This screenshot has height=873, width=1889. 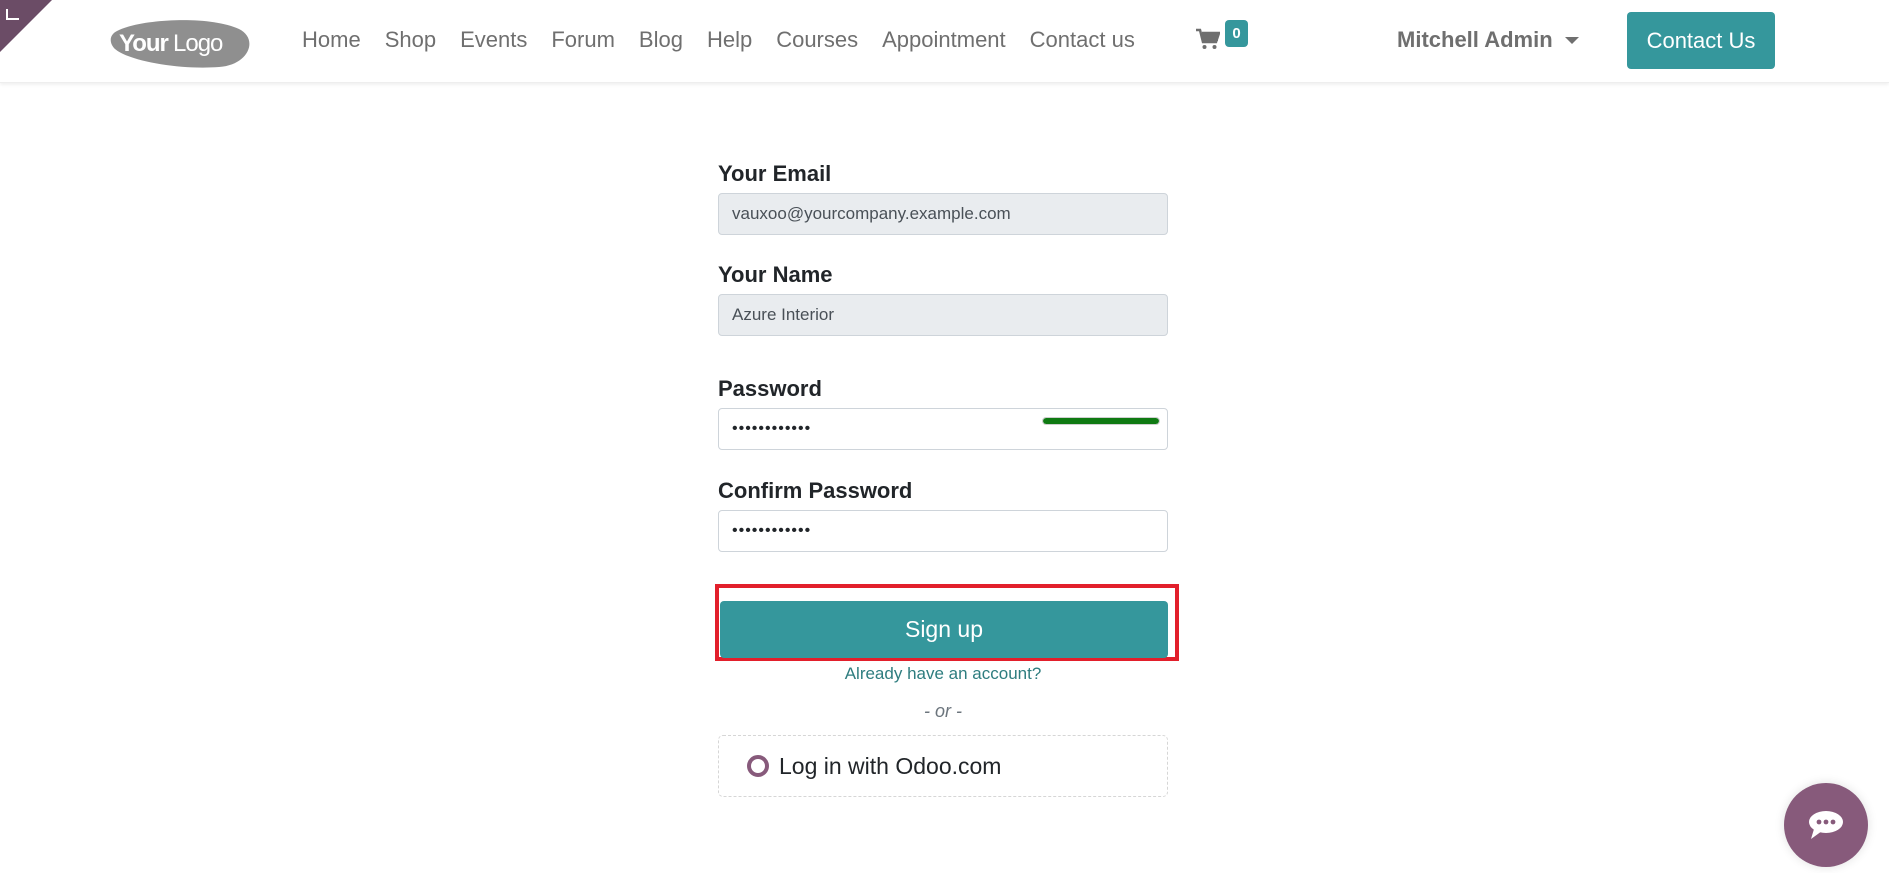 What do you see at coordinates (890, 765) in the screenshot?
I see `odoo-login-label: Log in with Odoo.com` at bounding box center [890, 765].